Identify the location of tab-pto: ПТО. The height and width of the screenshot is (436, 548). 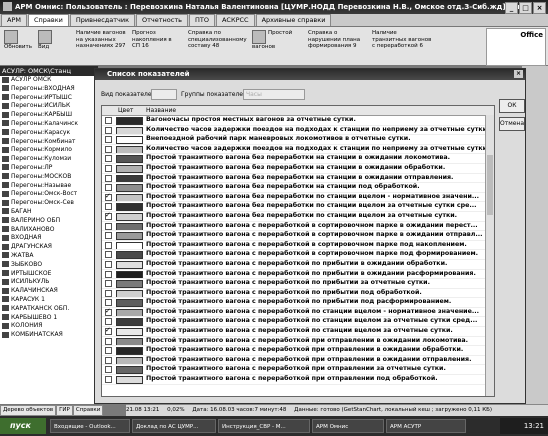
(201, 20).